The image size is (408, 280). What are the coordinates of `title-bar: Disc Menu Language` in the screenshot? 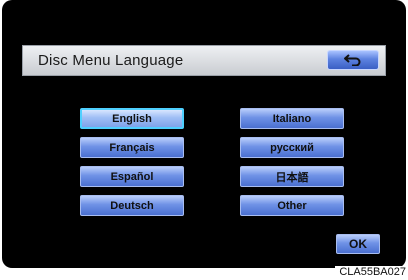 It's located at (204, 60).